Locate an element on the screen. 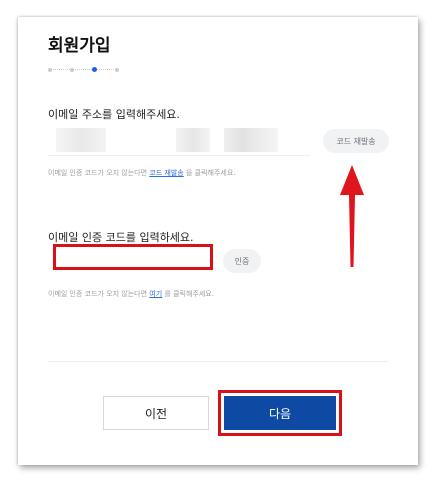 This screenshot has height=487, width=439. step-line is located at coordinates (84, 69).